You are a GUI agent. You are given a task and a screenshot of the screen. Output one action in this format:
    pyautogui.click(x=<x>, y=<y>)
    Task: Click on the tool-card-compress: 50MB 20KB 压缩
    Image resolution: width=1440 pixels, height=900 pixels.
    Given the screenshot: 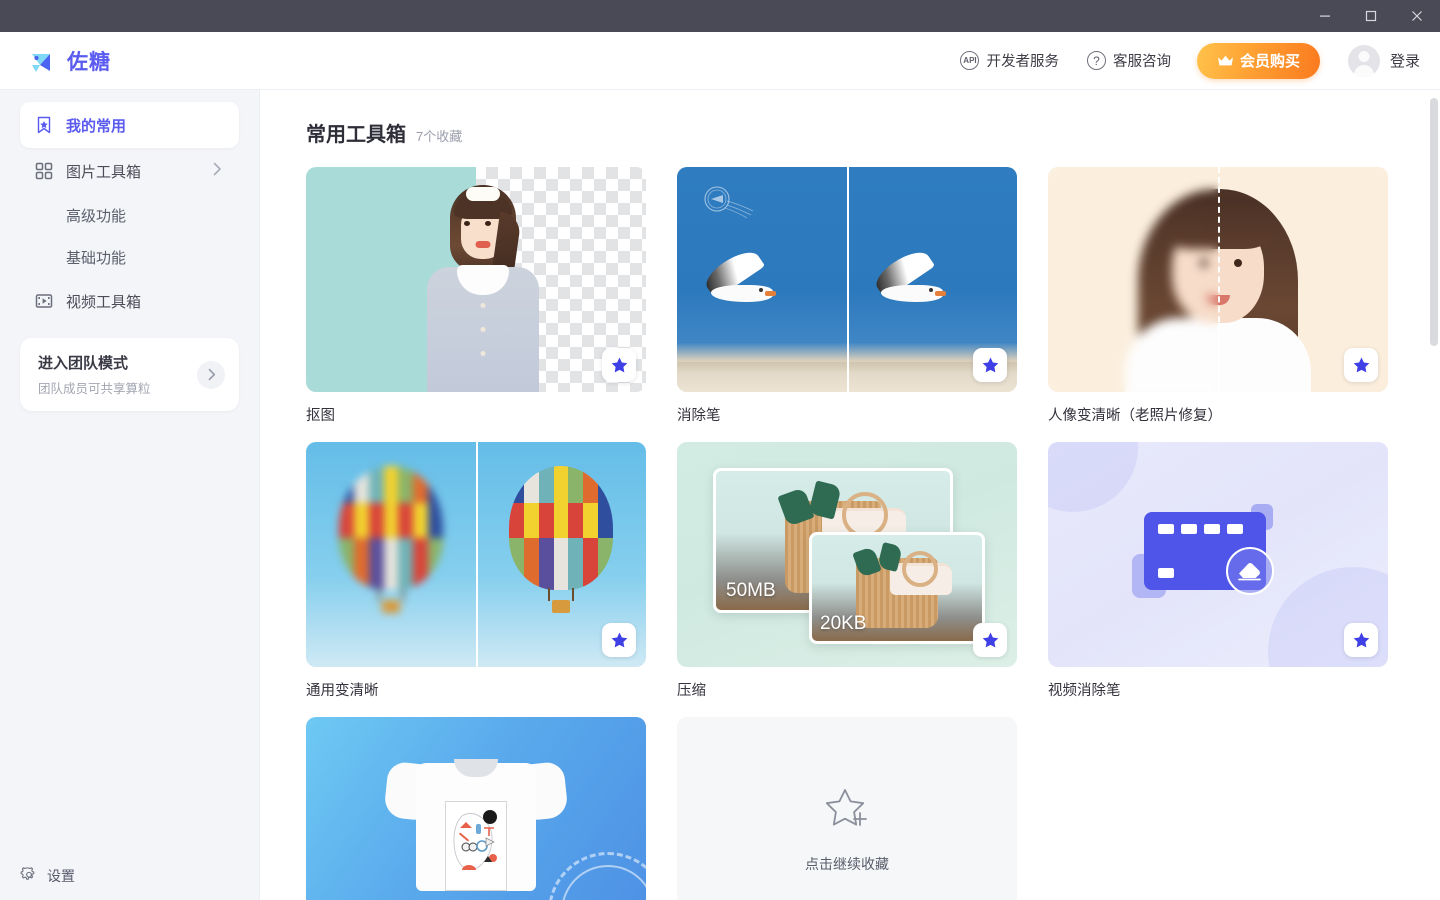 What is the action you would take?
    pyautogui.click(x=847, y=571)
    